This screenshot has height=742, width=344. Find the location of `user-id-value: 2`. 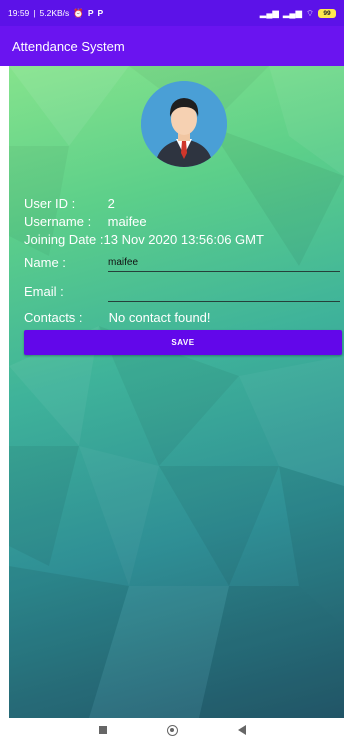

user-id-value: 2 is located at coordinates (111, 203).